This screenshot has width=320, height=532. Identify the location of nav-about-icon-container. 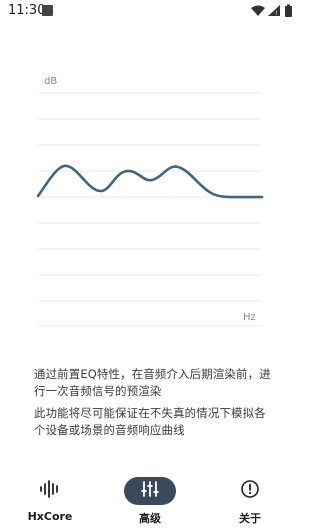
(250, 491).